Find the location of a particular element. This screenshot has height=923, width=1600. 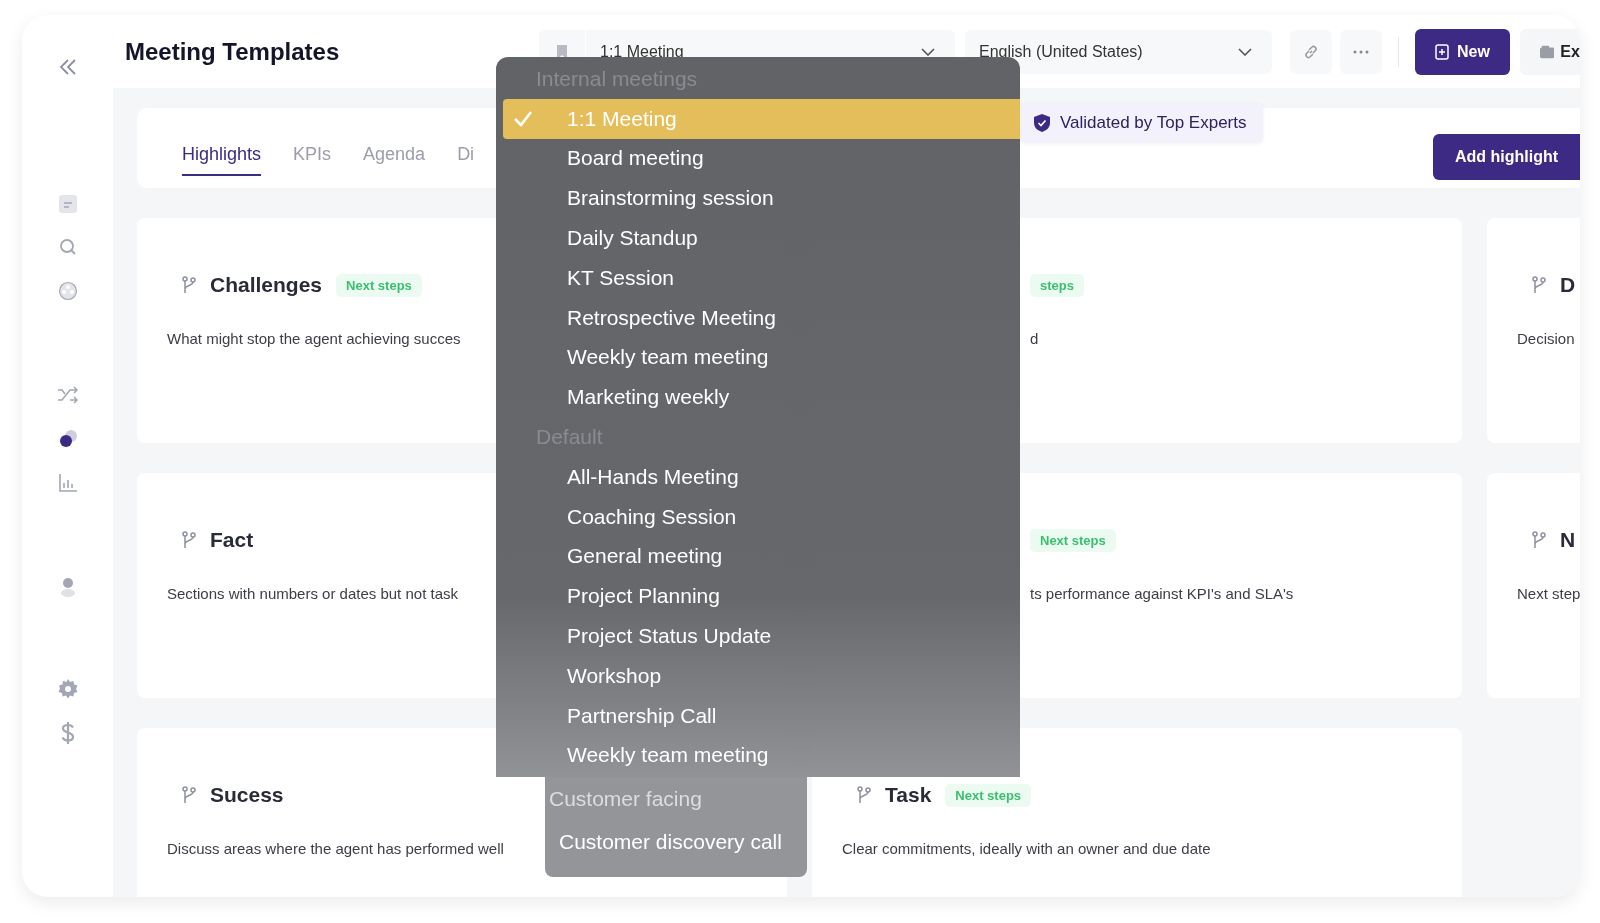

card-description: d is located at coordinates (1034, 338).